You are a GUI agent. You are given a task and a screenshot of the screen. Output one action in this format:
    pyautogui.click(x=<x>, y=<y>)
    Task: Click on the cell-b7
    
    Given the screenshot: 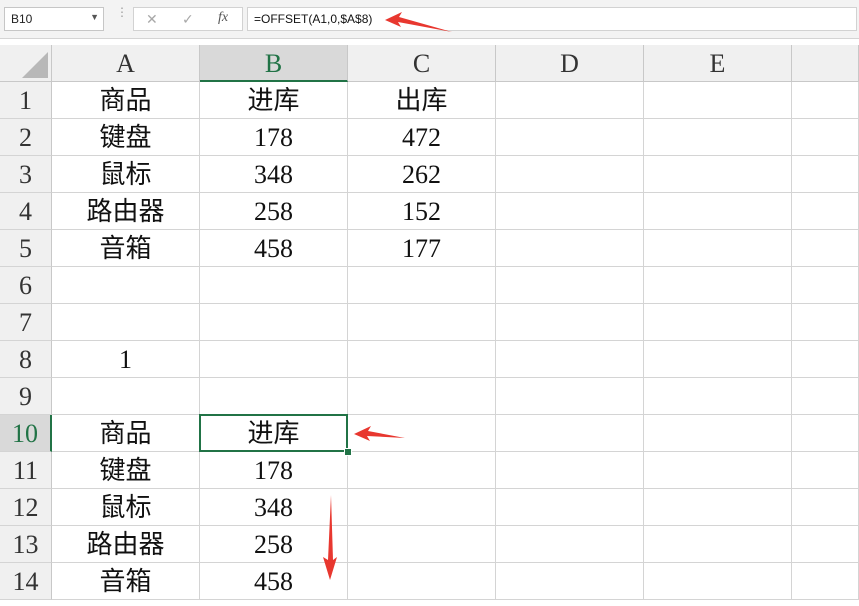 What is the action you would take?
    pyautogui.click(x=274, y=322)
    